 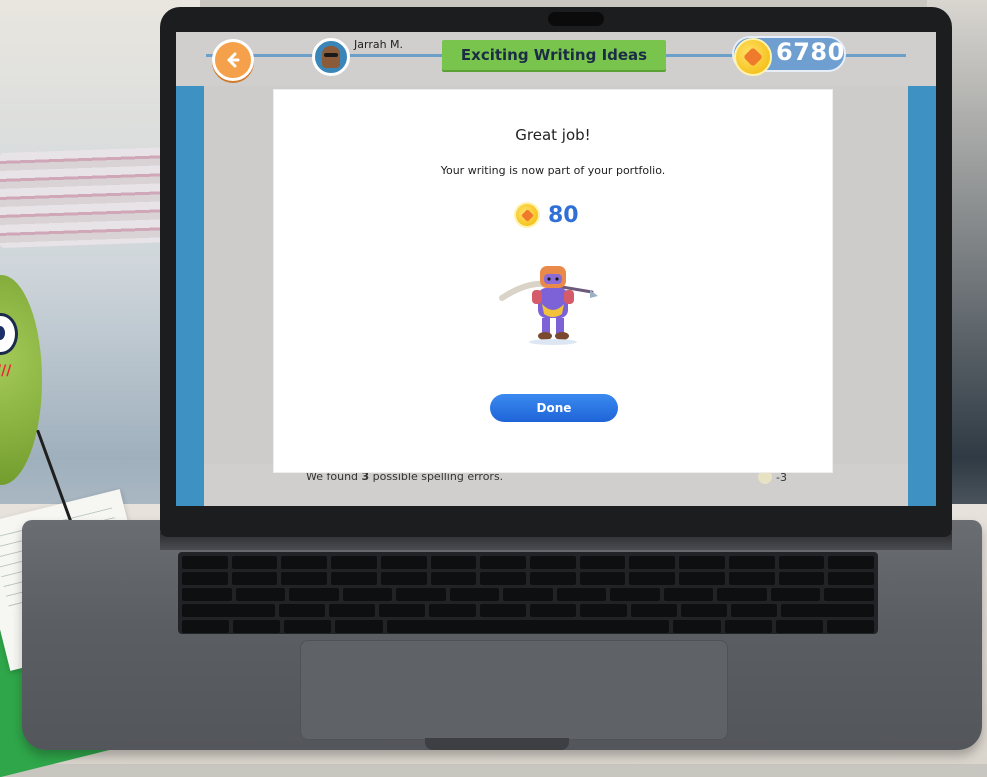 What do you see at coordinates (379, 44) in the screenshot?
I see `user-name: Jarrah M.` at bounding box center [379, 44].